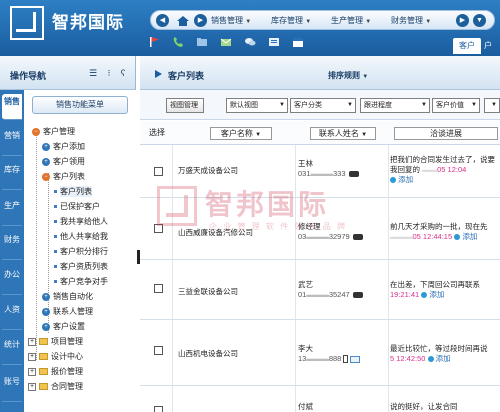 Image resolution: width=500 pixels, height=412 pixels. Describe the element at coordinates (445, 232) in the screenshot. I see `progress-cell: 前几天才采购的一批，现在先 ▬▬▬05 12:44:15 添加` at that location.